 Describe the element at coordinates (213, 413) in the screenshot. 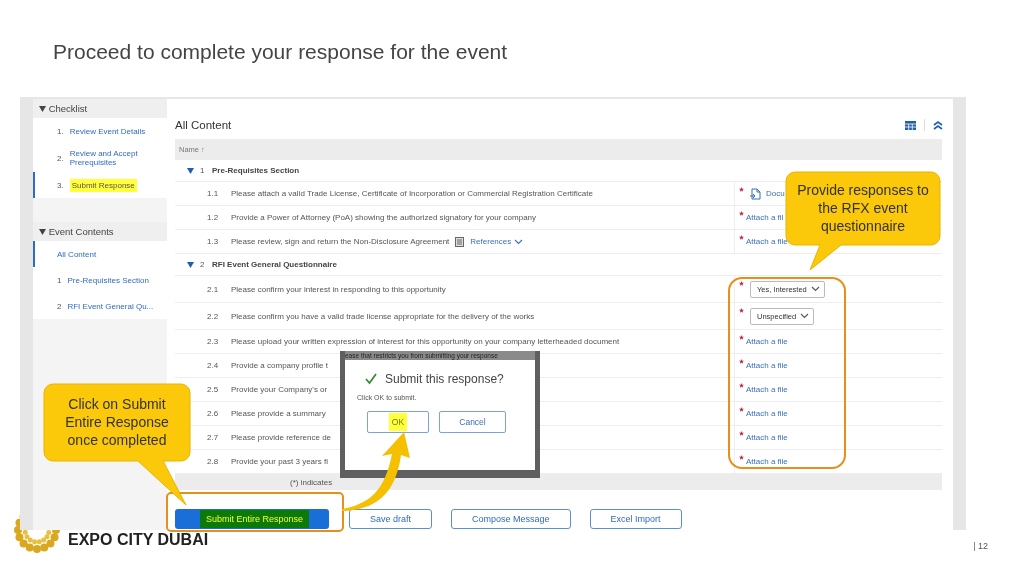

I see `question-number: 2.6` at that location.